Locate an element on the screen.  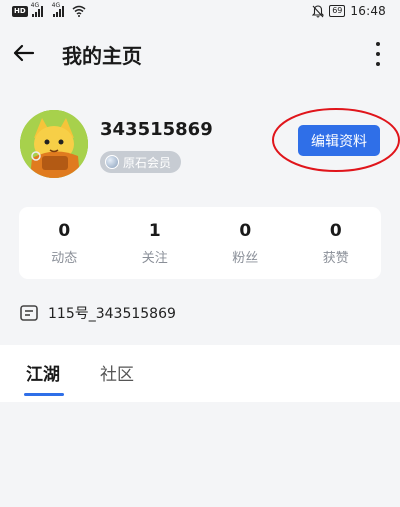
stat-likes: 0 获赞 is located at coordinates (336, 243).